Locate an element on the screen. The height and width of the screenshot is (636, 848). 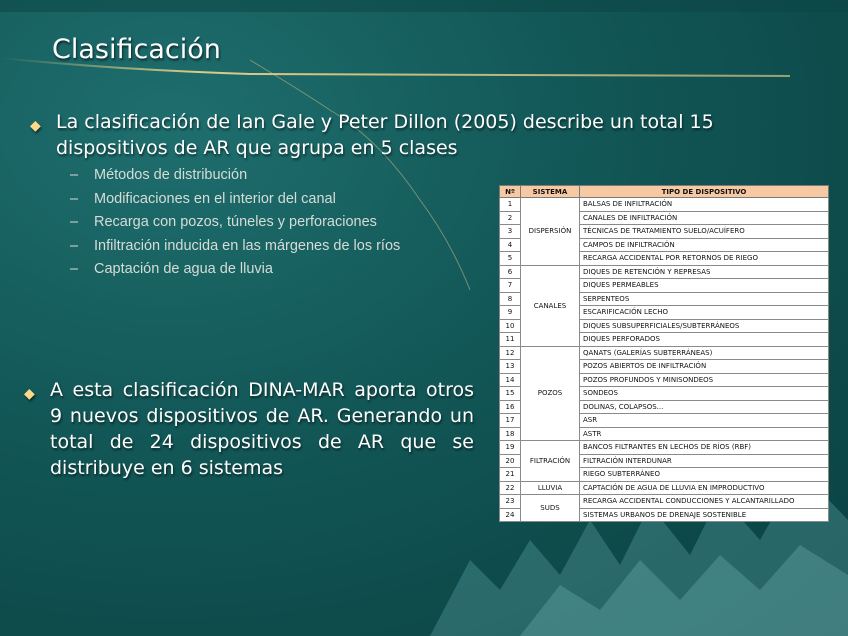
device-cell: SERPENTEOS is located at coordinates (704, 298).